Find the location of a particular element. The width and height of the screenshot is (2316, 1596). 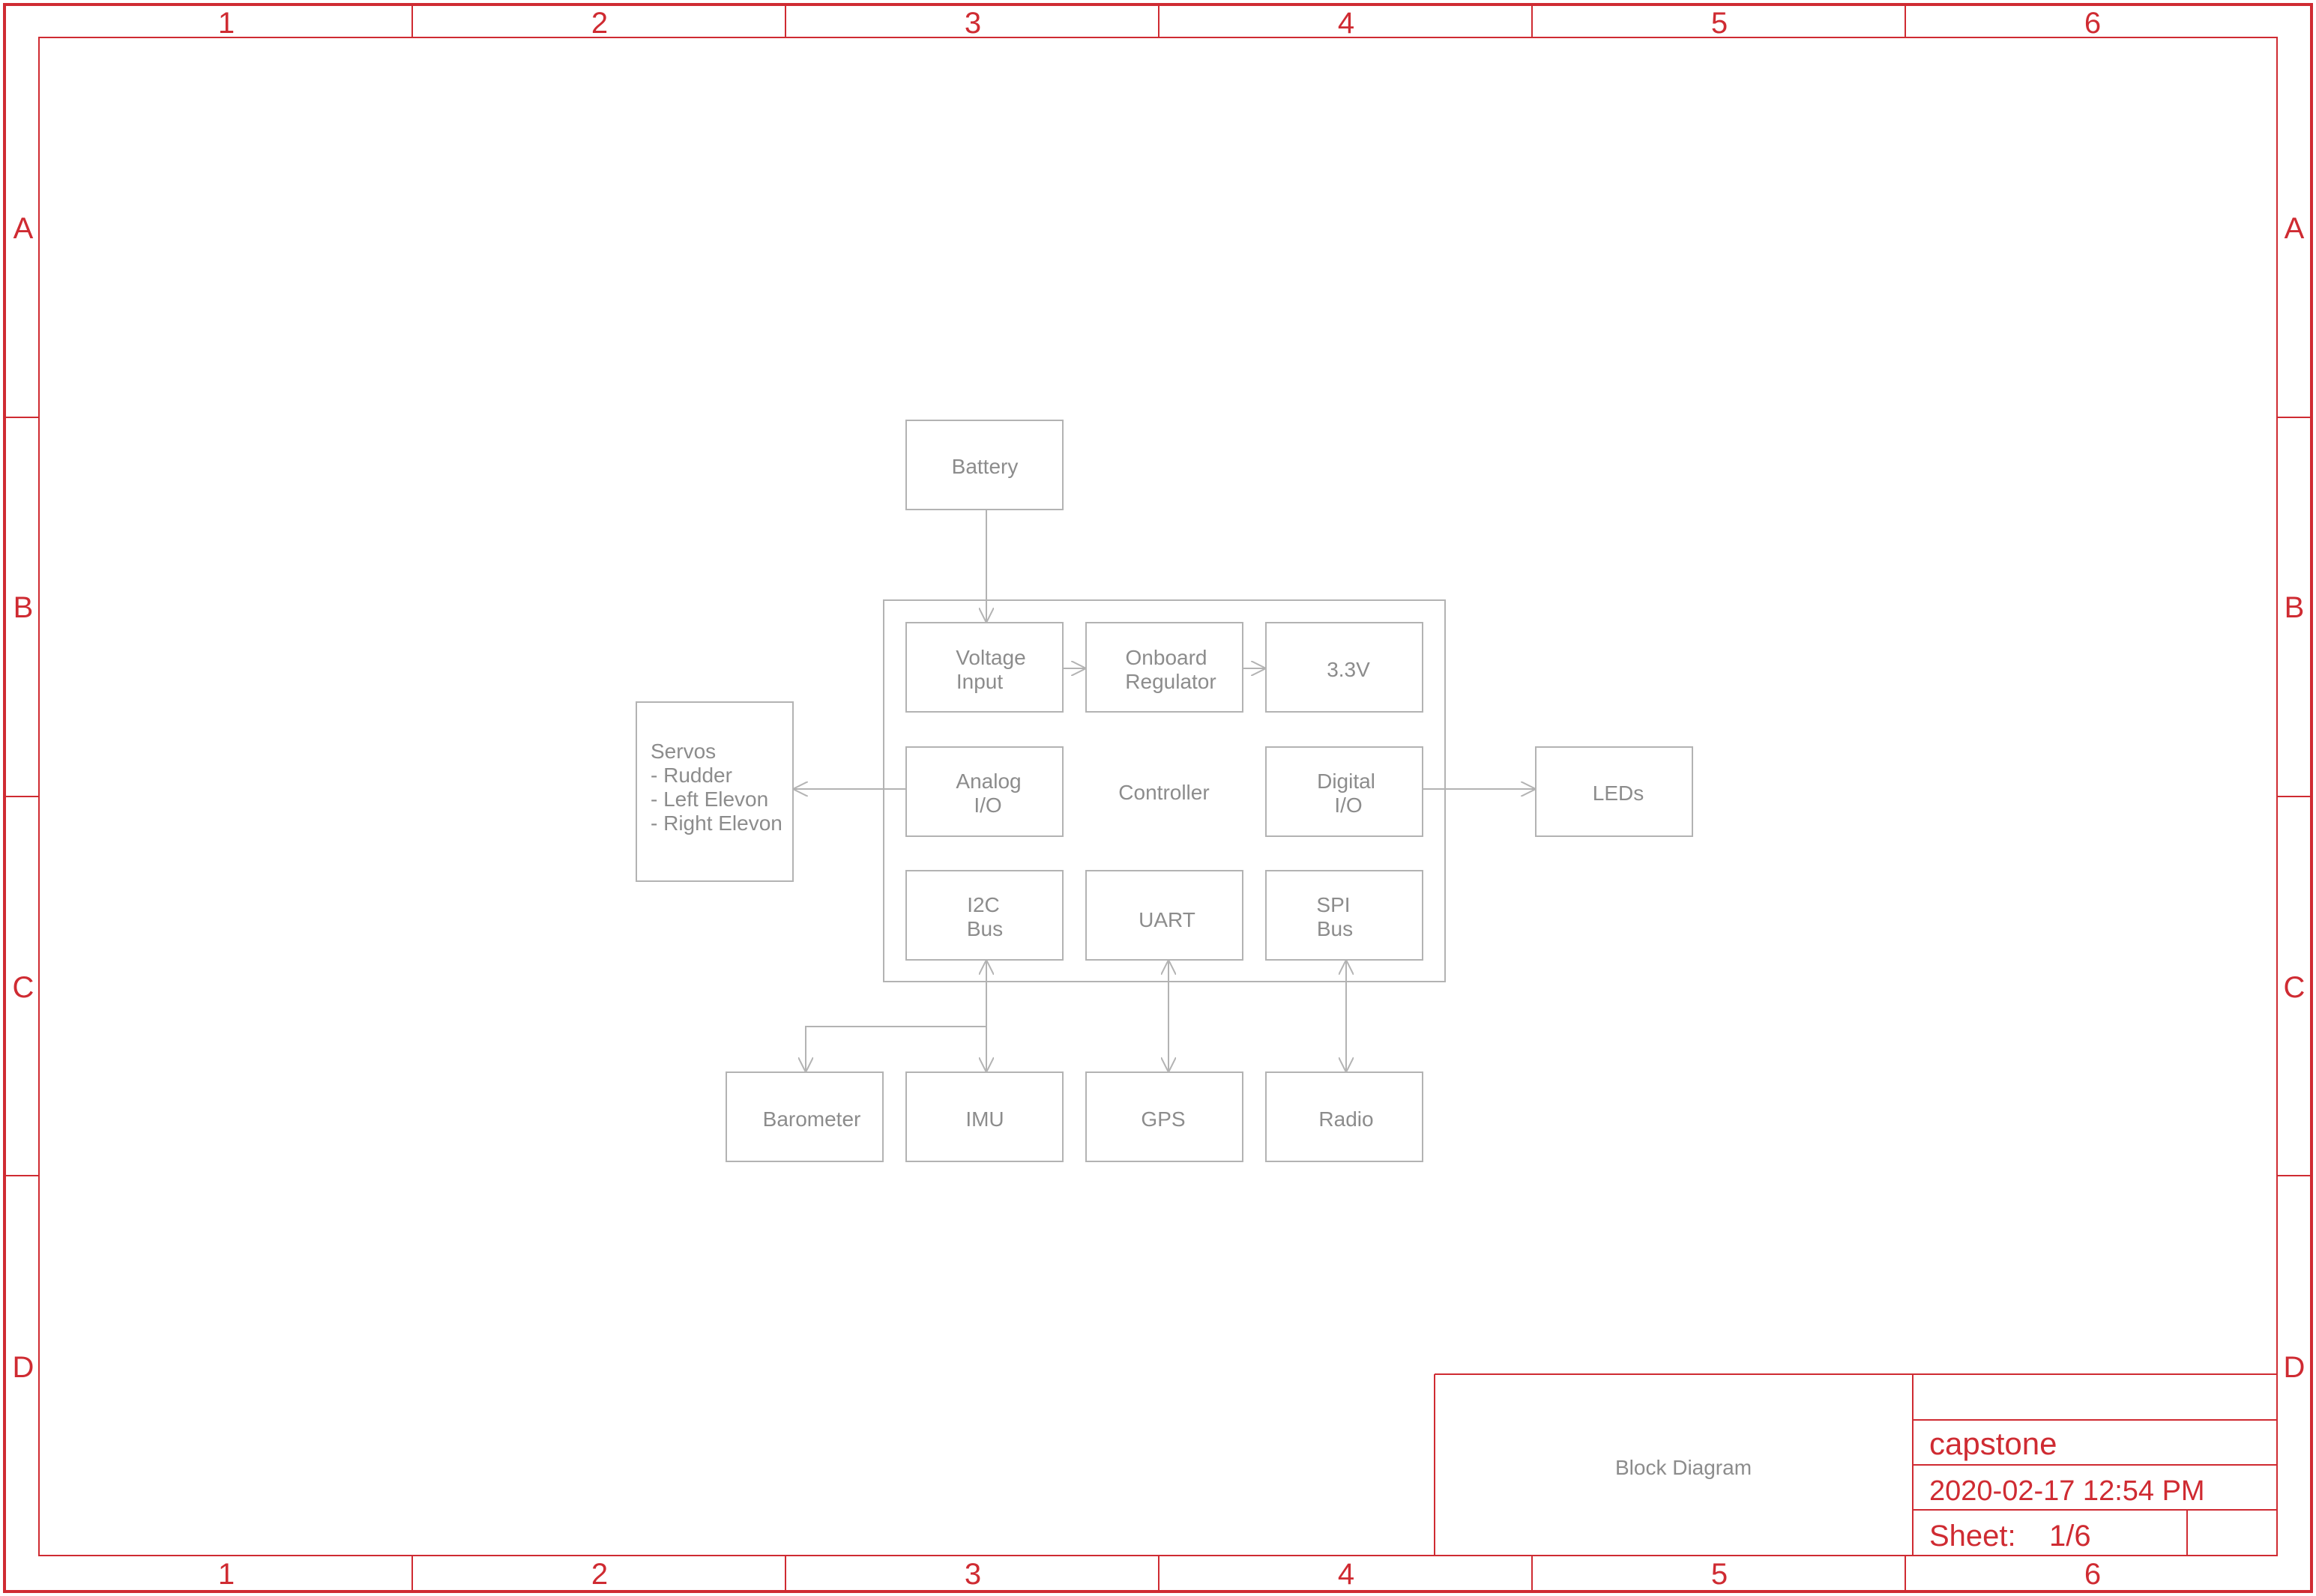

col-label-2-bottom: 2 is located at coordinates (599, 1574).